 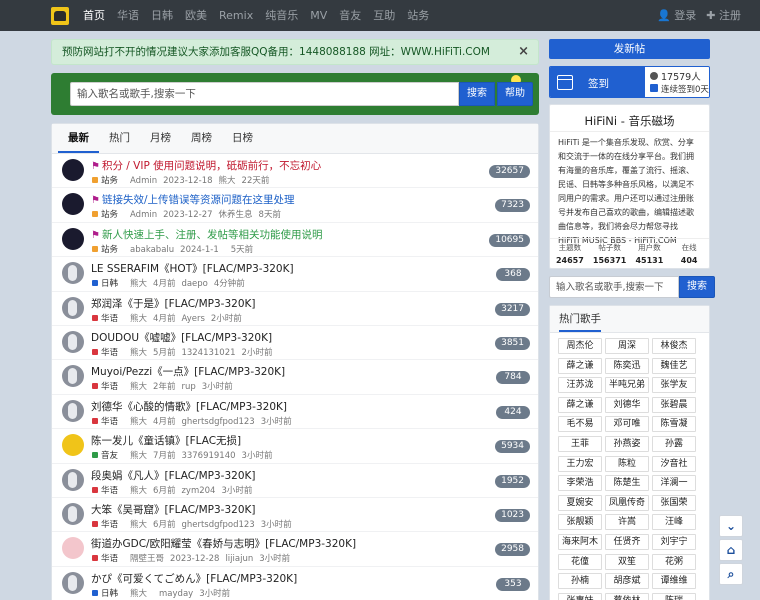 What do you see at coordinates (627, 404) in the screenshot?
I see `singer-tag: 刘德华` at bounding box center [627, 404].